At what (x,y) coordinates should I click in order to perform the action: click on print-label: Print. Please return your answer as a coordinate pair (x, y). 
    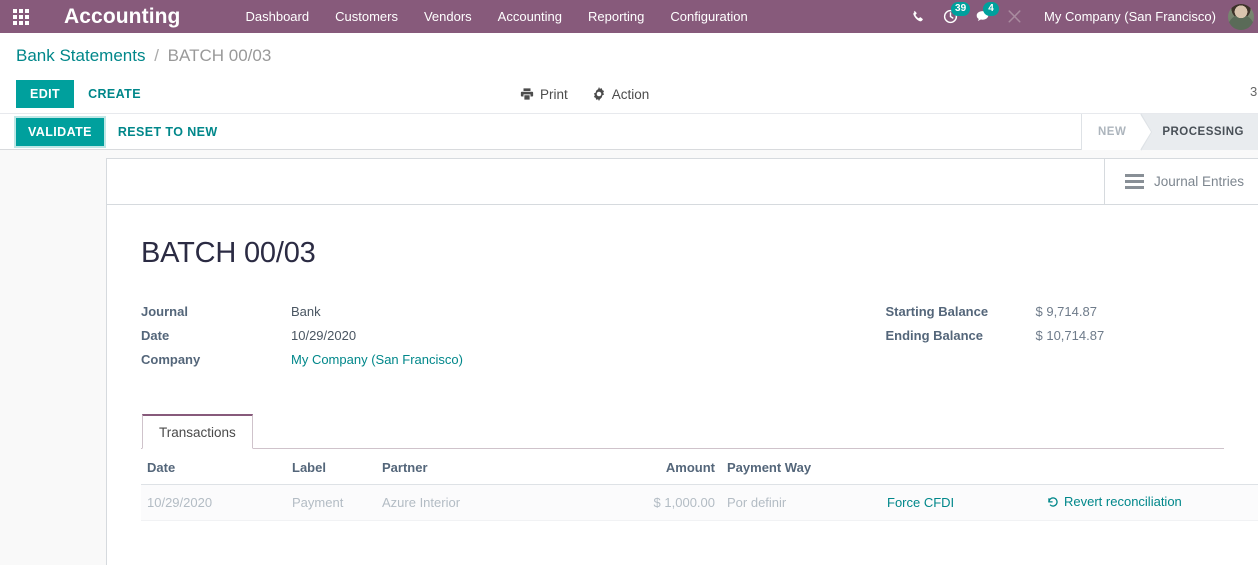
    Looking at the image, I should click on (554, 94).